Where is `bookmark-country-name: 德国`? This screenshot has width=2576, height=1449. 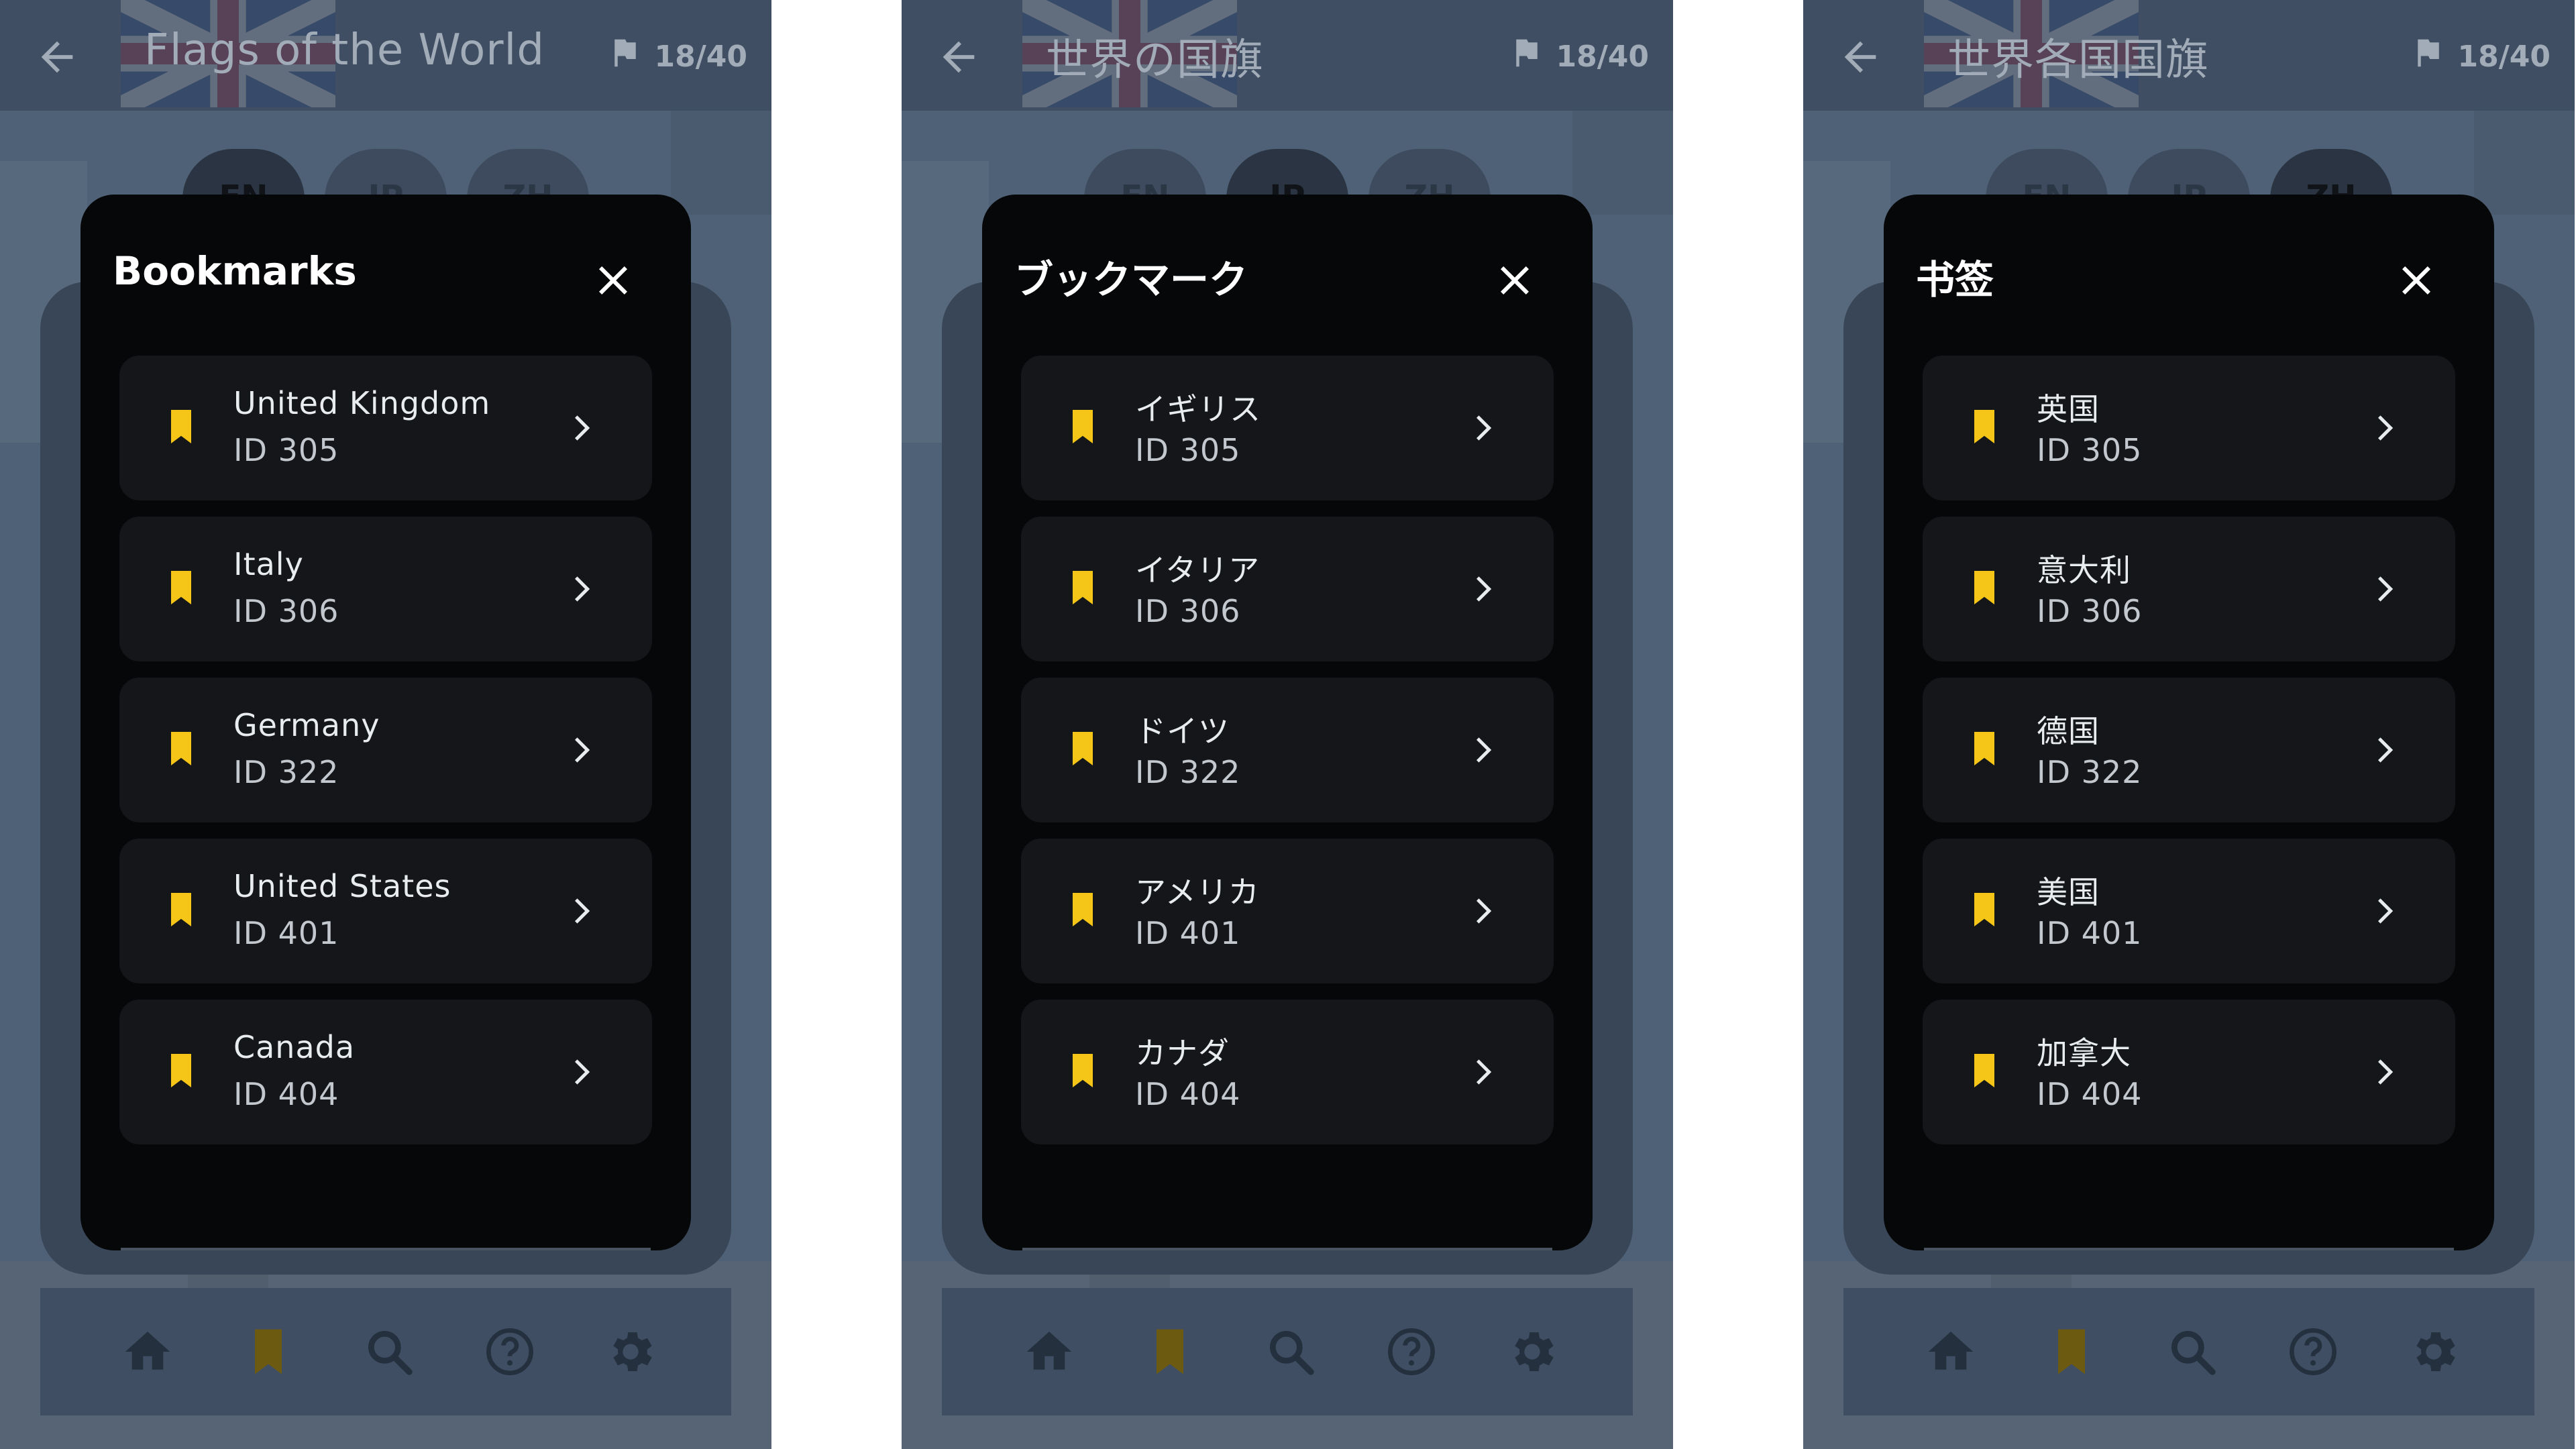
bookmark-country-name: 德国 is located at coordinates (2068, 731).